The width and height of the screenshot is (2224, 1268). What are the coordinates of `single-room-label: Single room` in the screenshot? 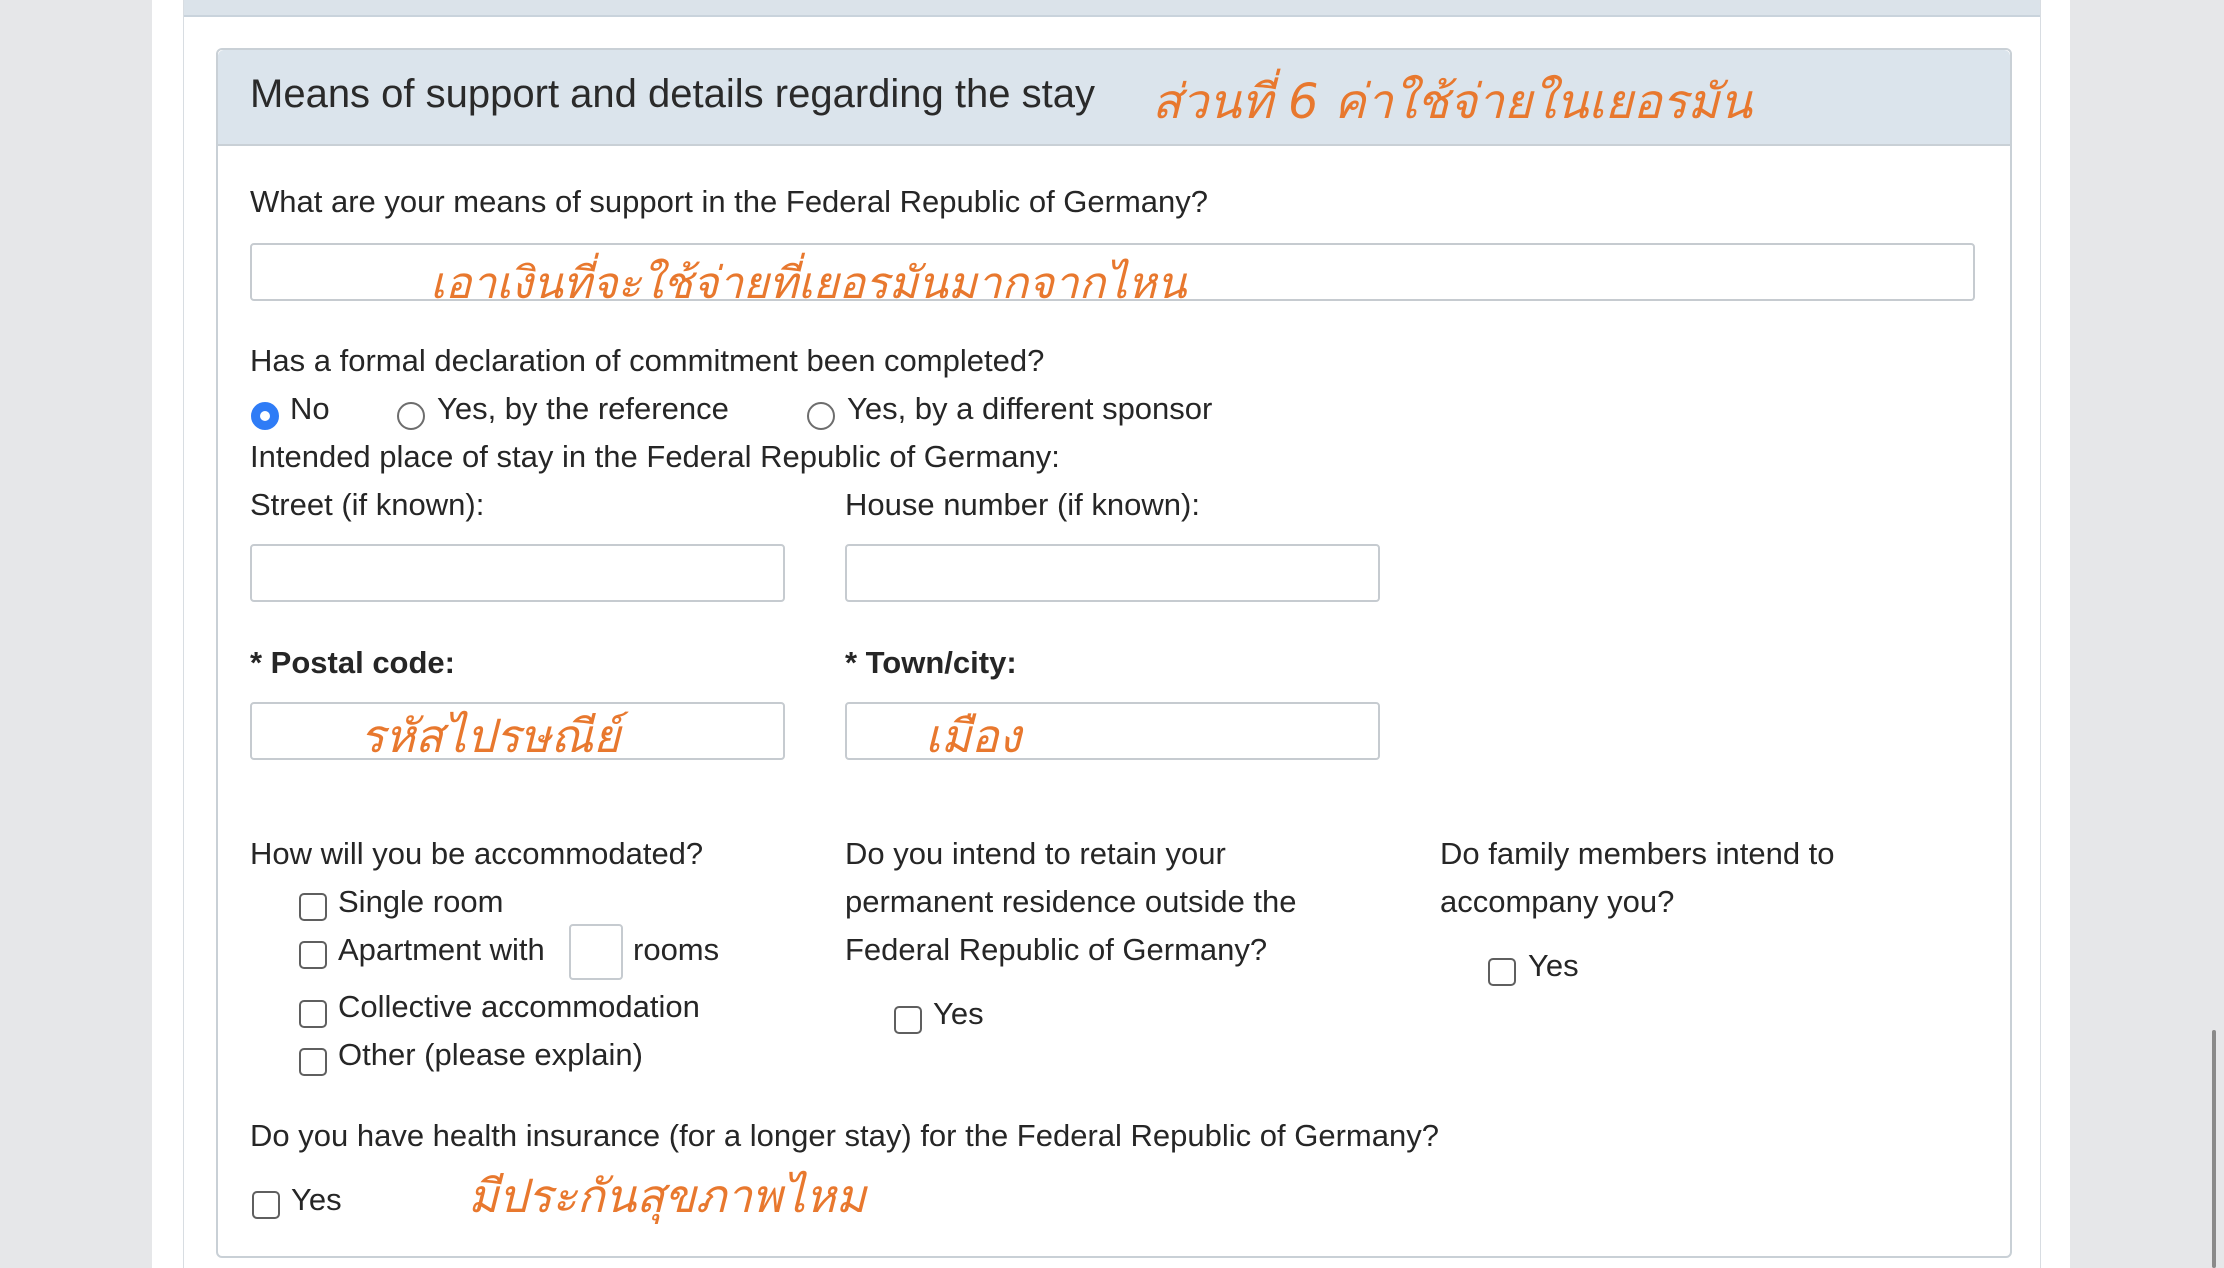 It's located at (421, 901).